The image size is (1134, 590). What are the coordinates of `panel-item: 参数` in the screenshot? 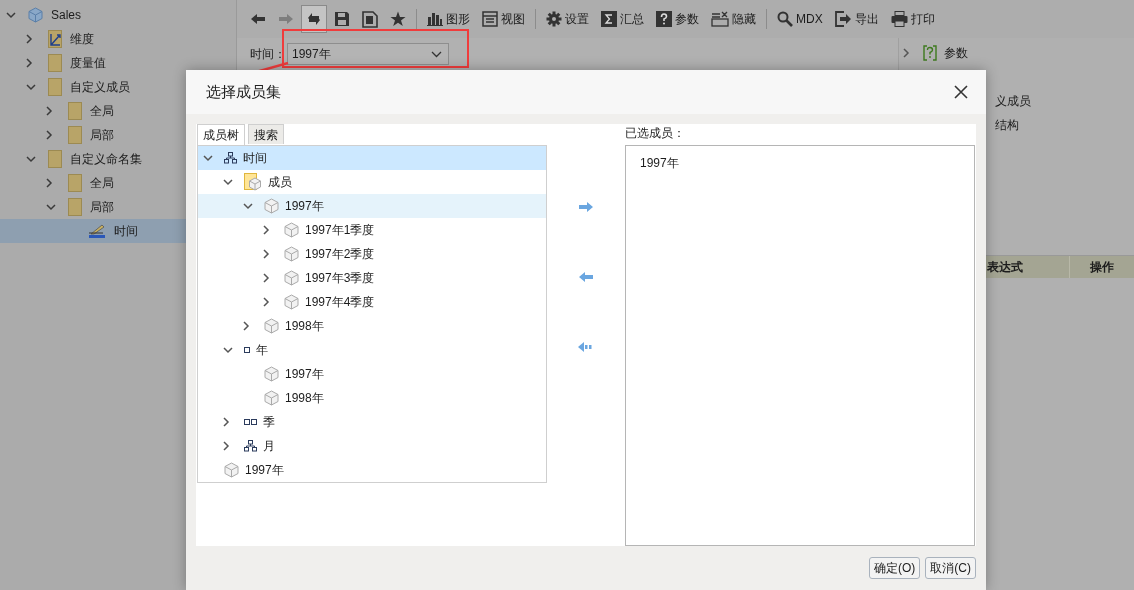 It's located at (1016, 53).